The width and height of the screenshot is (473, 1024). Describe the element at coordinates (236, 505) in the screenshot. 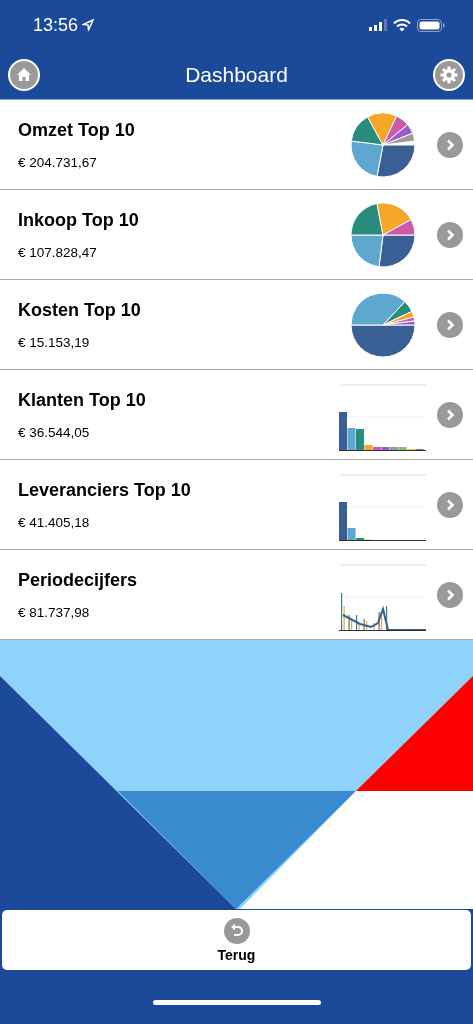

I see `dashboard-row: Leveranciers Top 10 € 41.405,18` at that location.